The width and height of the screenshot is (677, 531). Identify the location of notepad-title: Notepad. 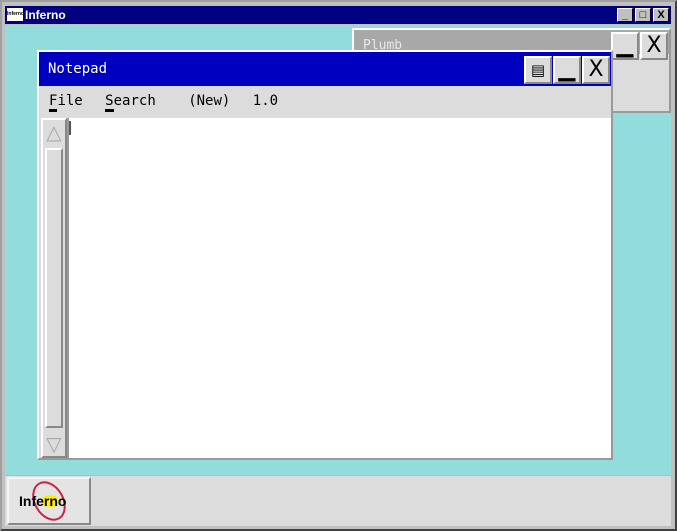
(78, 69).